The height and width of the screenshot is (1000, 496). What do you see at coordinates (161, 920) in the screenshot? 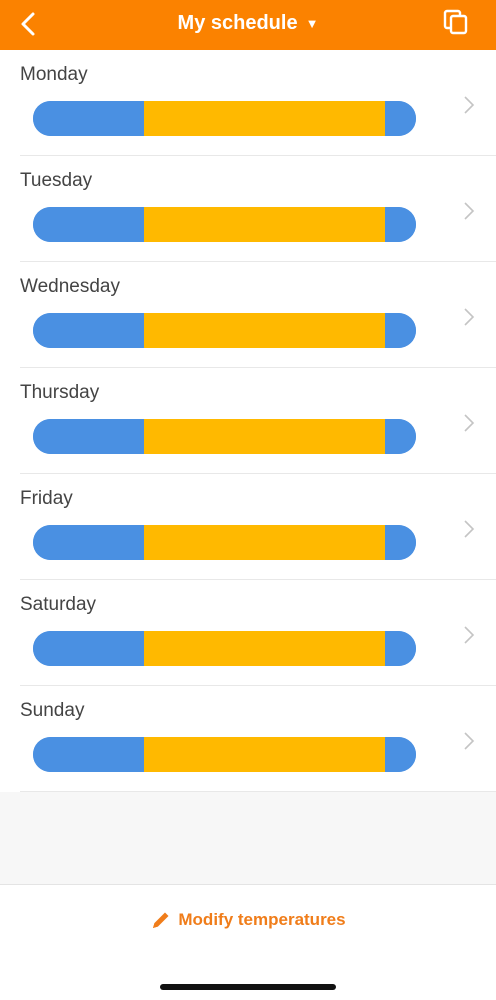
I see `pencil-icon` at bounding box center [161, 920].